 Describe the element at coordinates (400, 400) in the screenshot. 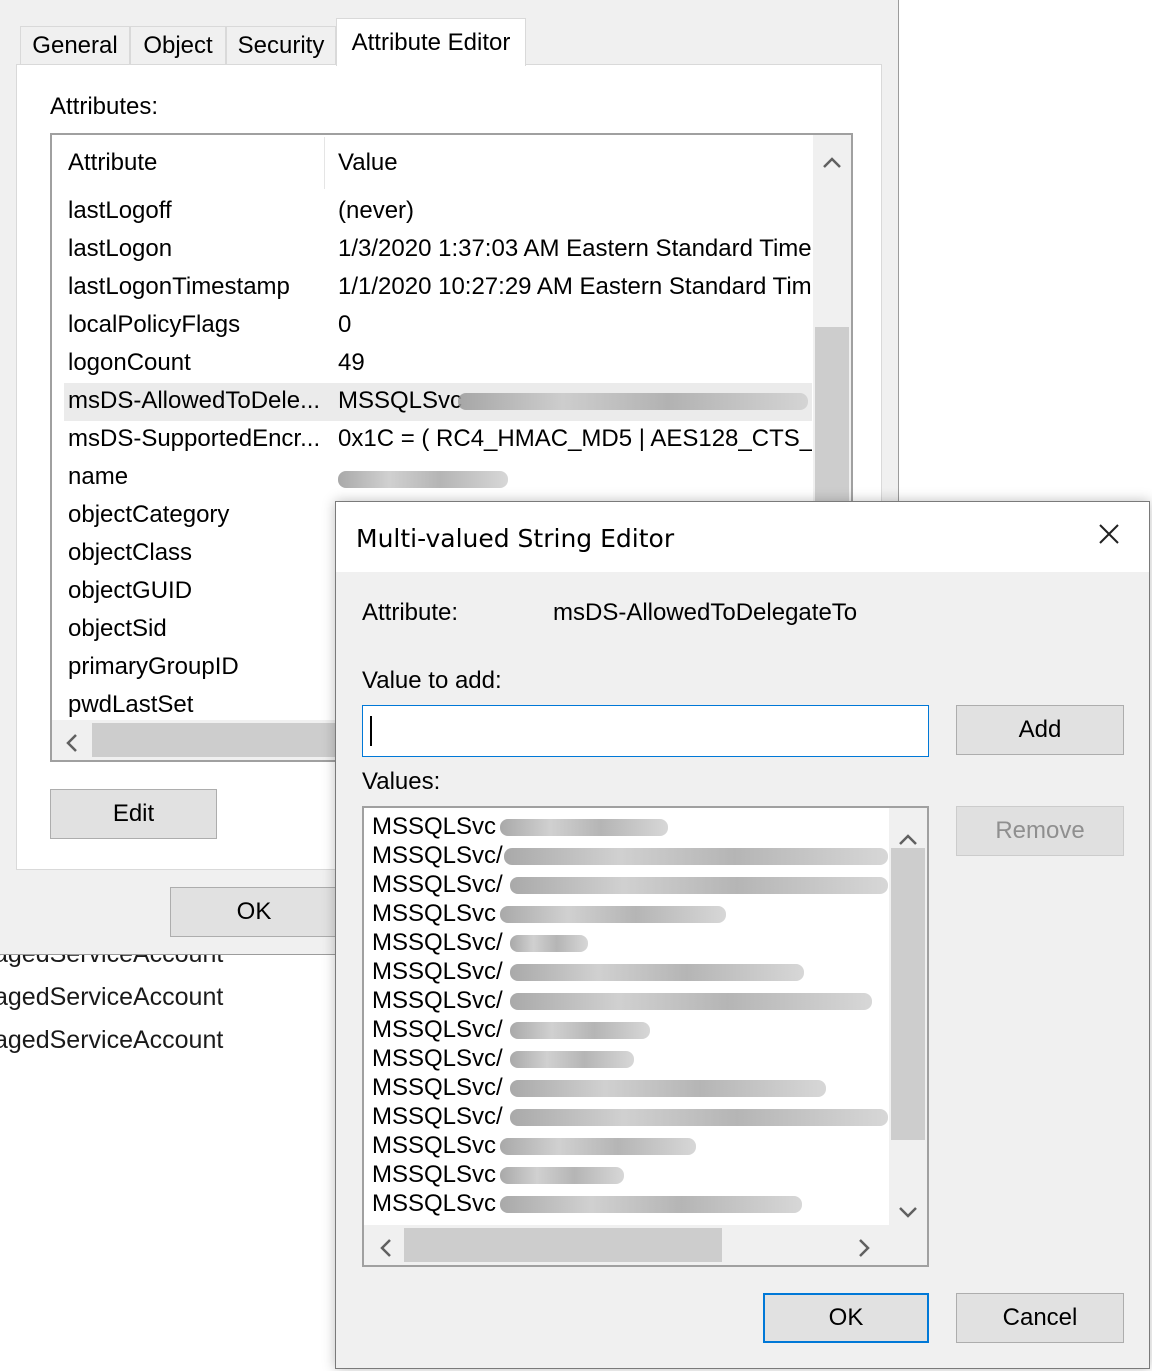

I see `attribute-value-text: MSSQLSvc` at that location.